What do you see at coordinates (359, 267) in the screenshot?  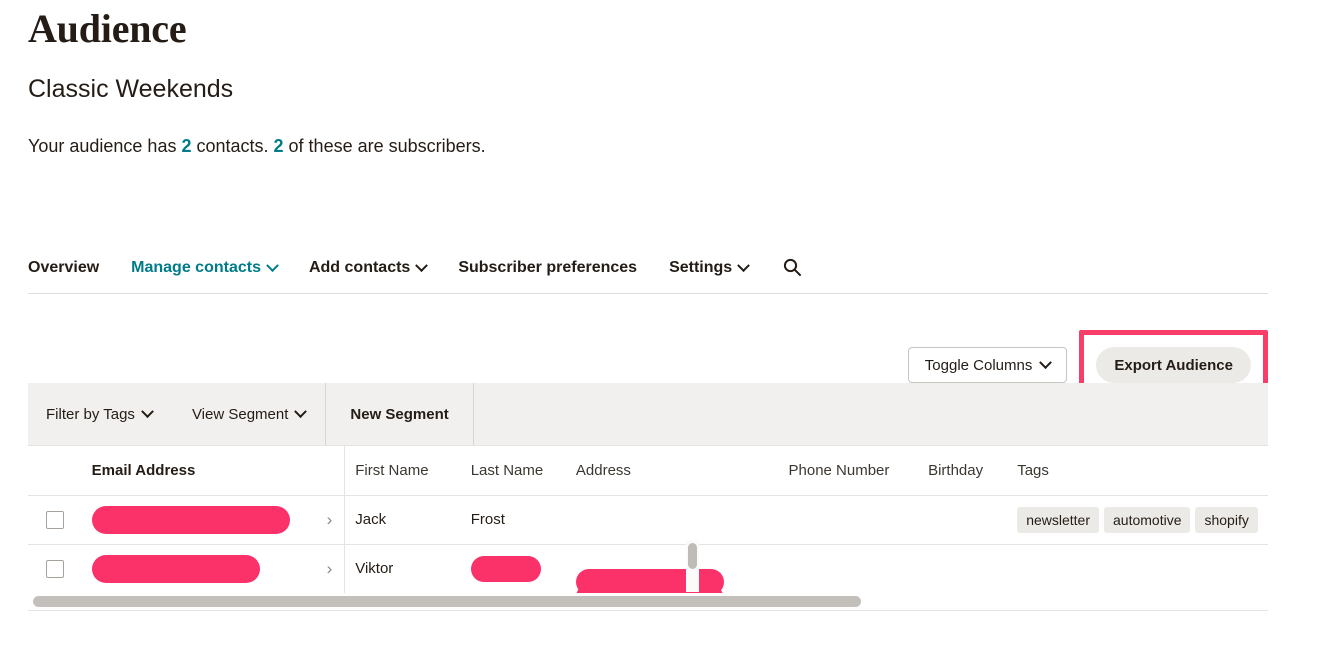 I see `tab-add-contacts-label: Add contacts` at bounding box center [359, 267].